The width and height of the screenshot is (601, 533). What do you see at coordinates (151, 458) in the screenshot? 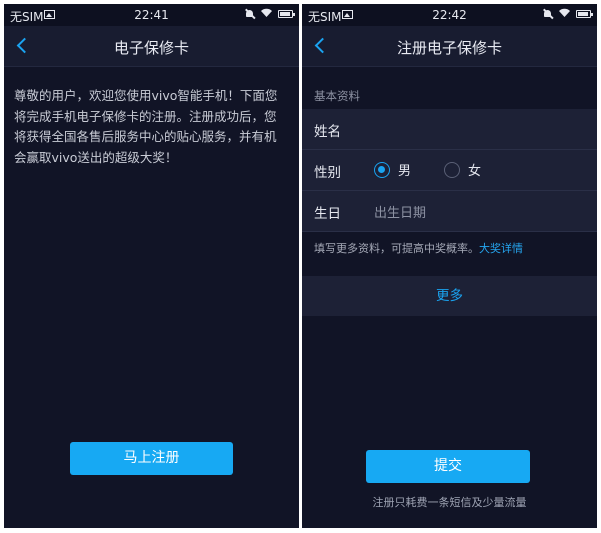
I see `register-now-button: 马上注册` at bounding box center [151, 458].